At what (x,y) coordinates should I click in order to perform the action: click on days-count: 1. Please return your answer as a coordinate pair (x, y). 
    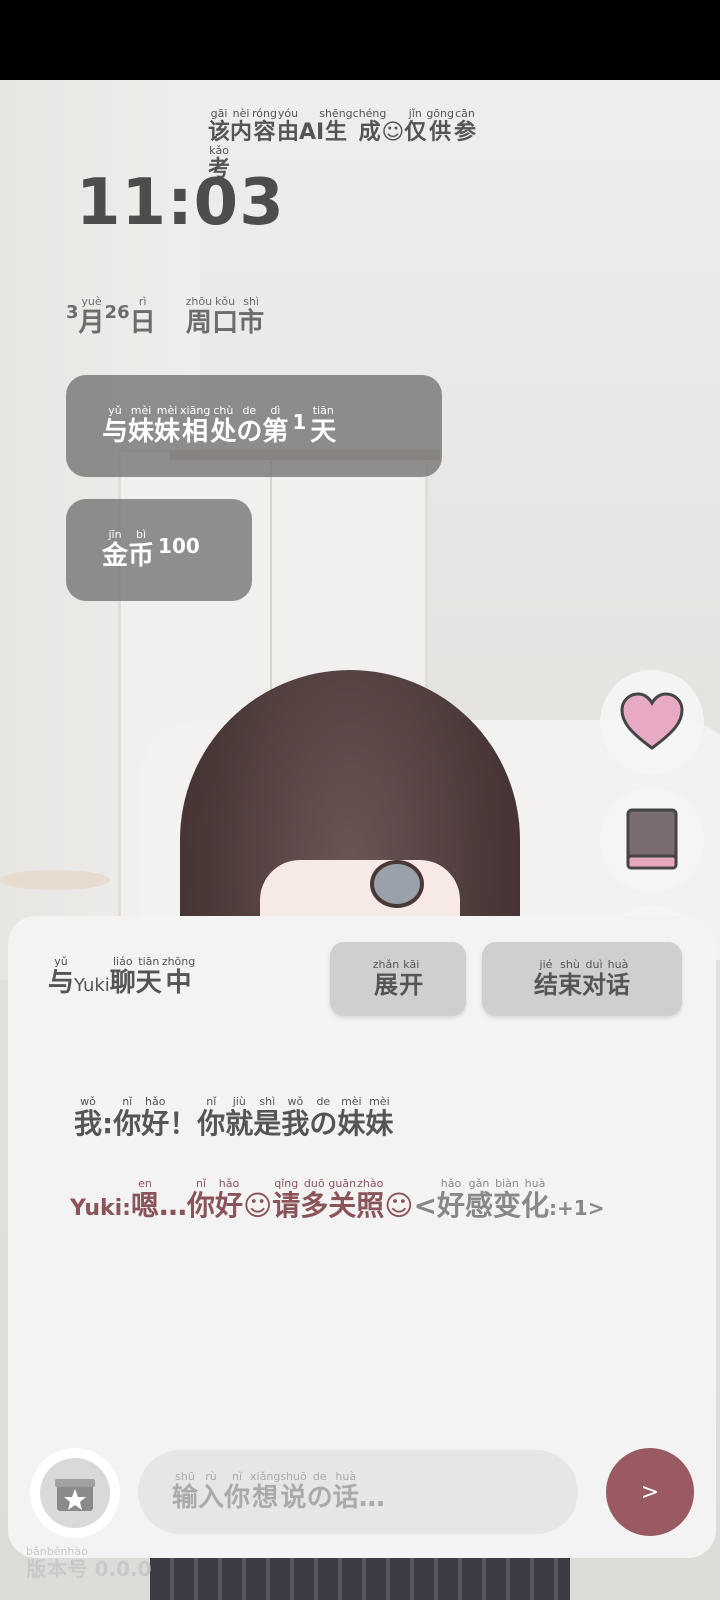
    Looking at the image, I should click on (299, 422).